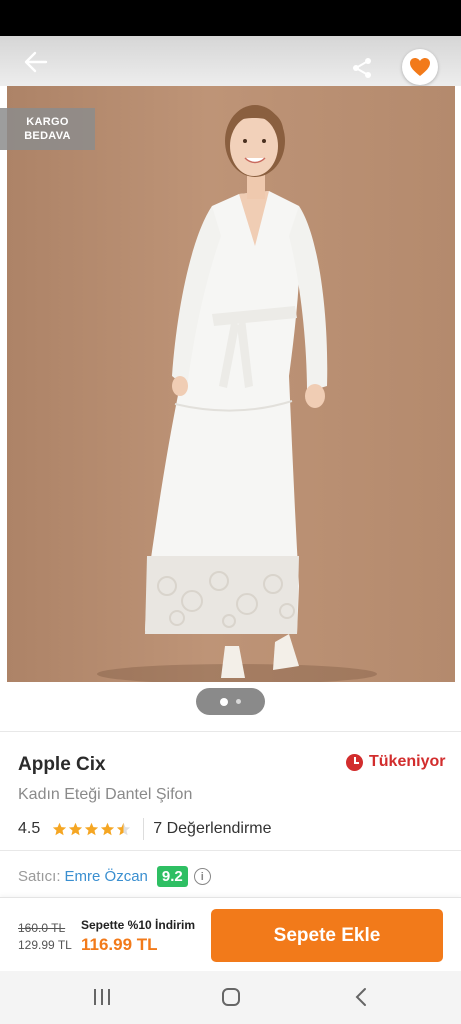 The height and width of the screenshot is (1024, 461). I want to click on recent-apps-button, so click(102, 997).